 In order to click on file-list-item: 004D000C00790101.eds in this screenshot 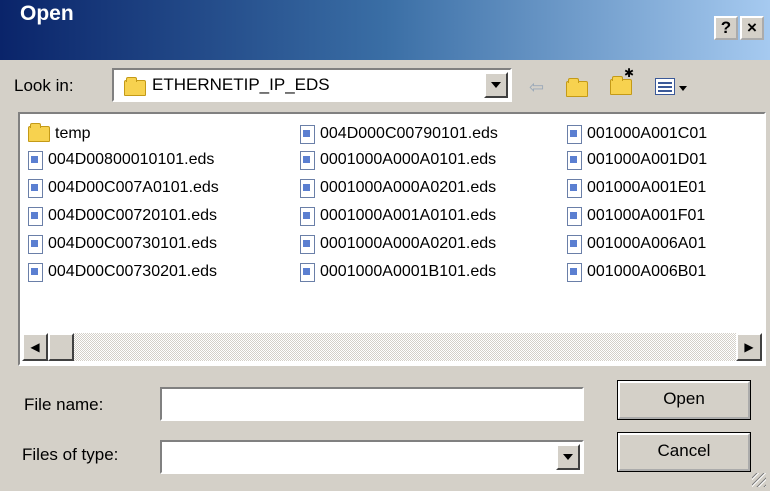, I will do `click(399, 134)`.